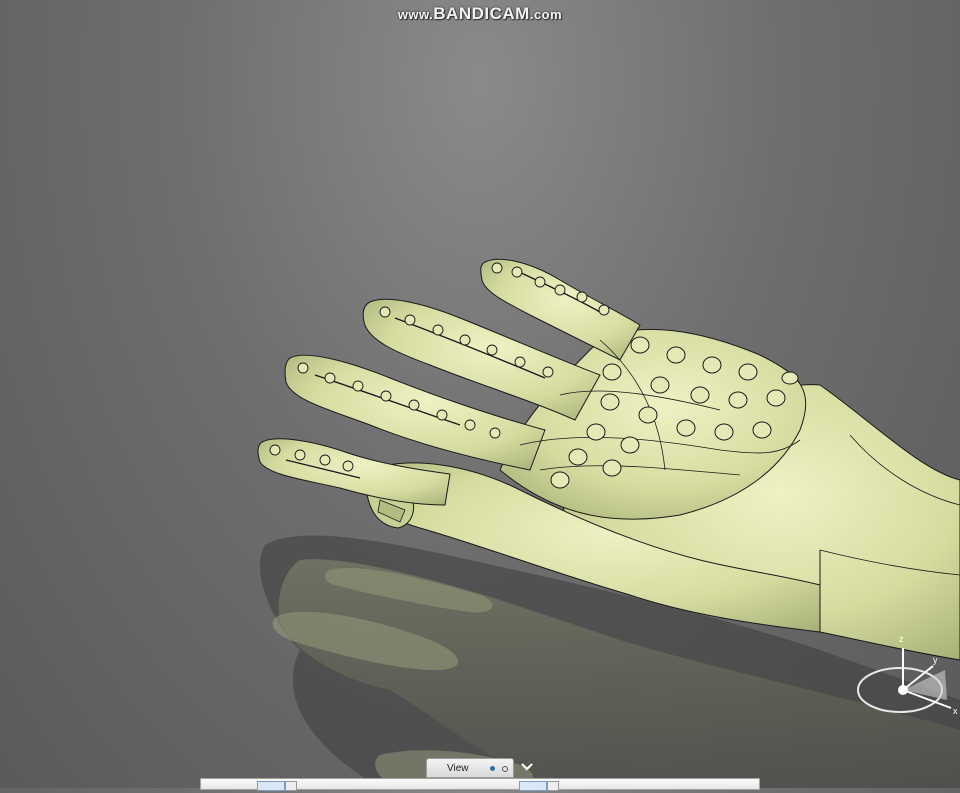 The width and height of the screenshot is (960, 793). Describe the element at coordinates (505, 769) in the screenshot. I see `inactive-dot-icon` at that location.